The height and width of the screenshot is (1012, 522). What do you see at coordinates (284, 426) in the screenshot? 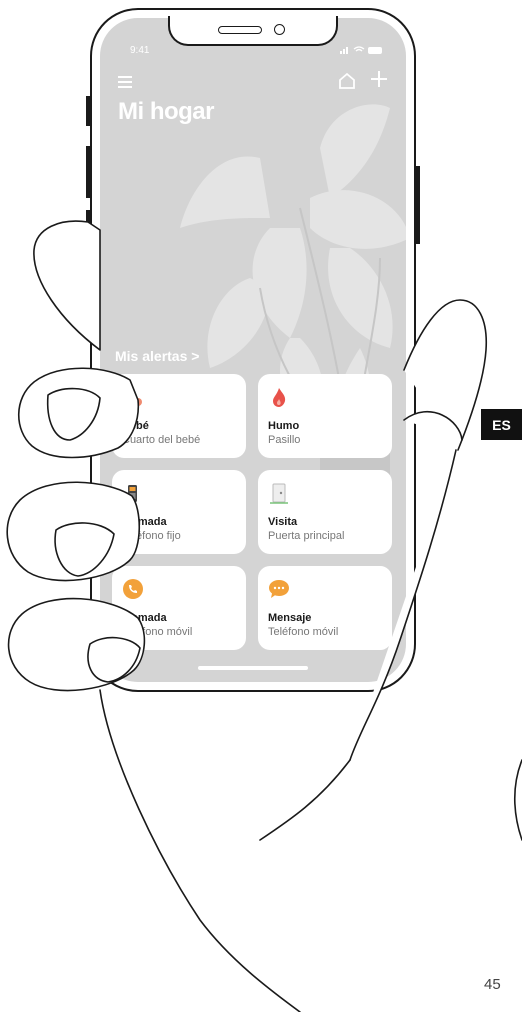
I see `card-title: Humo` at bounding box center [284, 426].